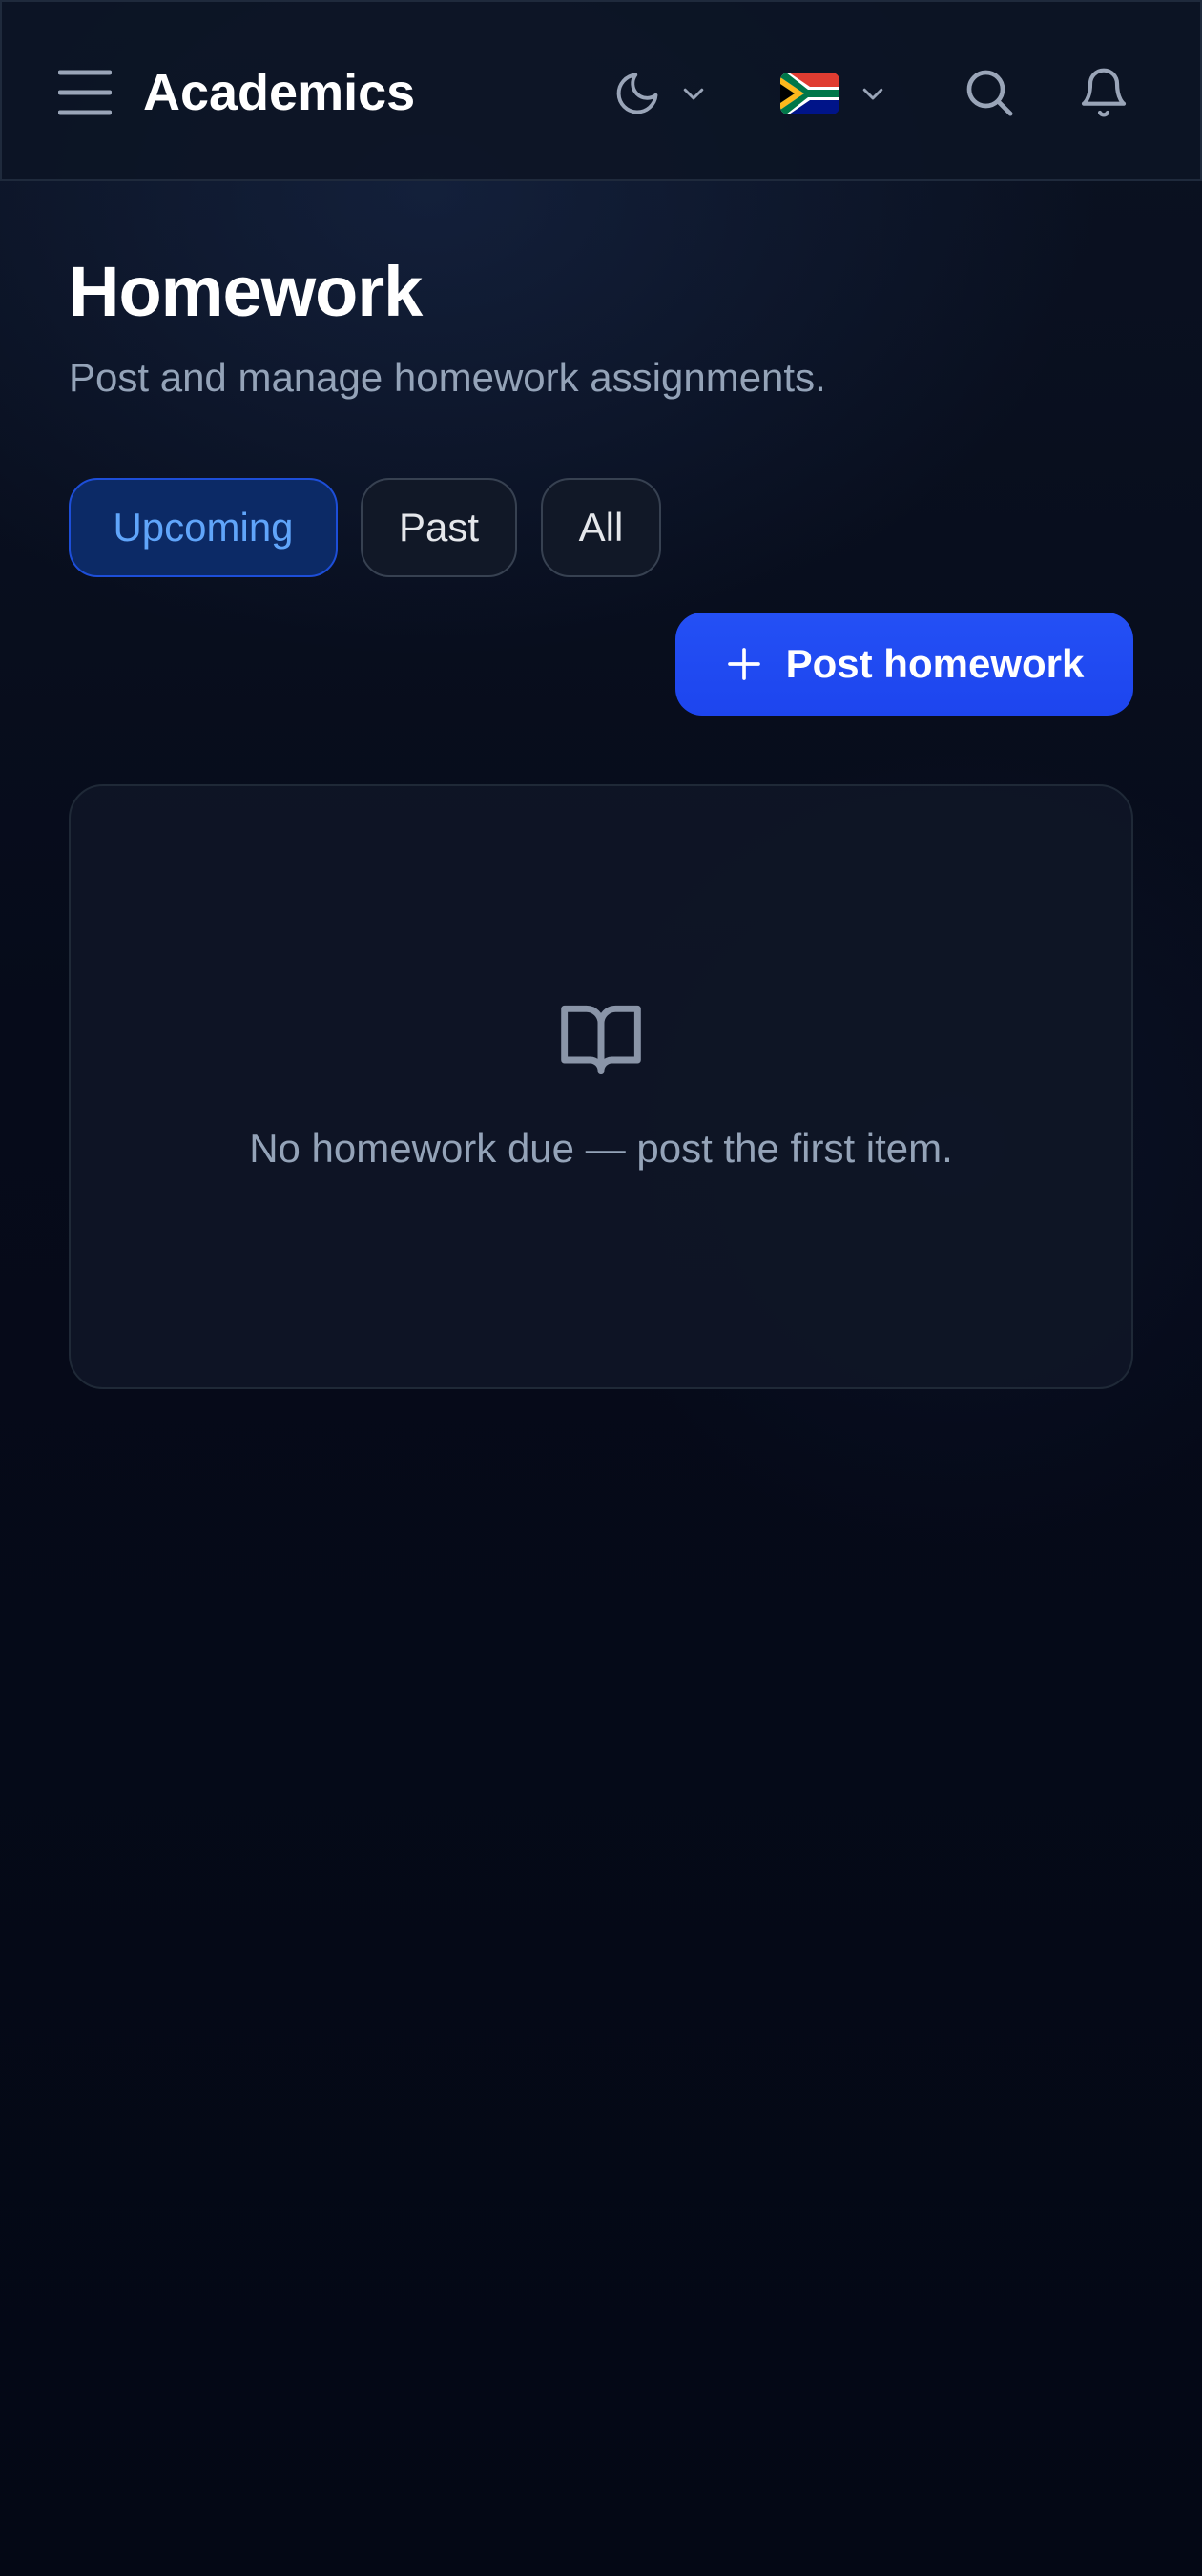 This screenshot has width=1202, height=2576. What do you see at coordinates (601, 90) in the screenshot?
I see `top-app-bar: Academics` at bounding box center [601, 90].